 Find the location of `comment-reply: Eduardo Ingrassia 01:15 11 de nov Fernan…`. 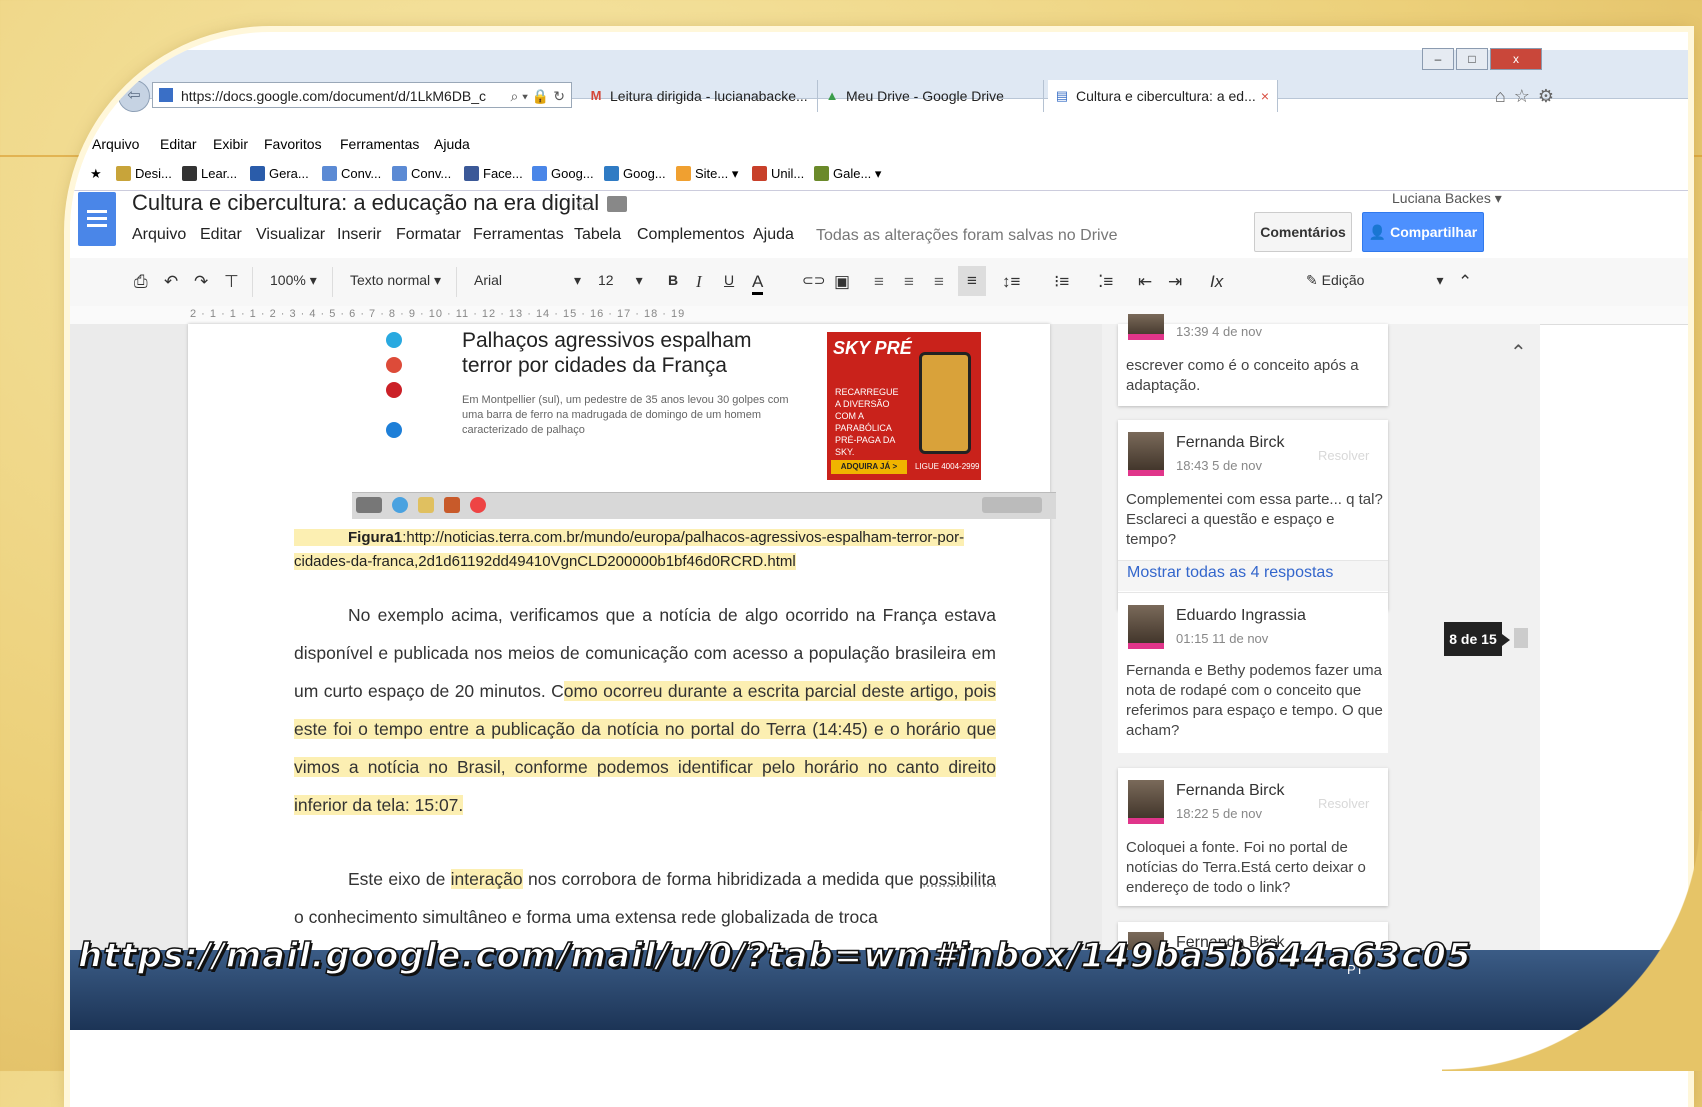

comment-reply: Eduardo Ingrassia 01:15 11 de nov Fernan… is located at coordinates (1253, 672).